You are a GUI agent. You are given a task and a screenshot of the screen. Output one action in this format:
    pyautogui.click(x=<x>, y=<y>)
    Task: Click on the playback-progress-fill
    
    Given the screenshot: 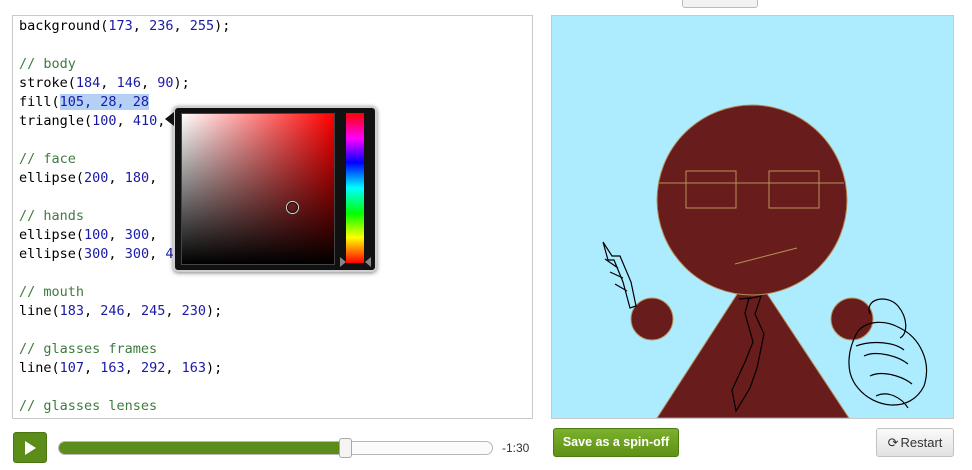 What is the action you would take?
    pyautogui.click(x=202, y=448)
    